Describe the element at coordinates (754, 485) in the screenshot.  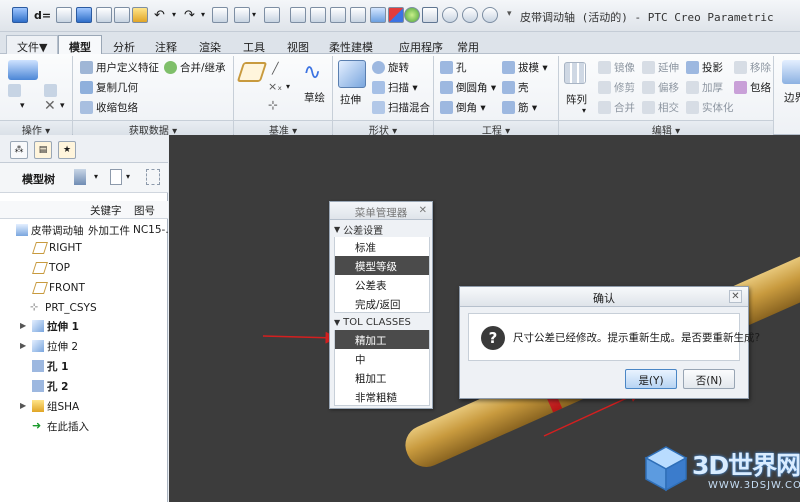
I see `watermark-url: WWW.3DSJW.COM` at that location.